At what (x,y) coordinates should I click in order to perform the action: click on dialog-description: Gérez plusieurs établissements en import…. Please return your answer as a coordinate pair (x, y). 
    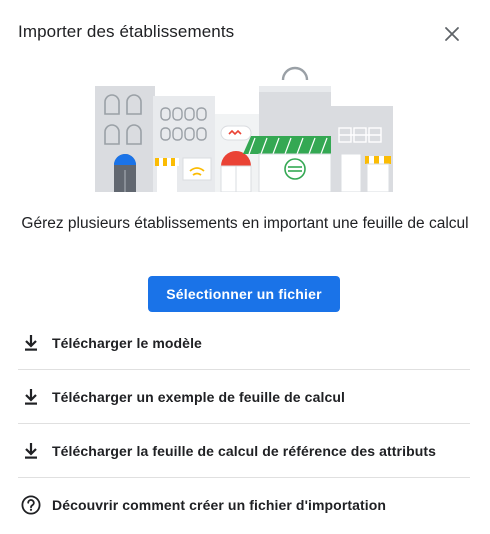
    Looking at the image, I should click on (245, 223).